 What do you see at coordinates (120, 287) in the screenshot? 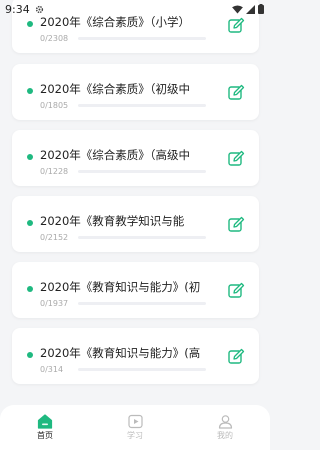
I see `course-title: 2020年《教育知识与能力》(初` at bounding box center [120, 287].